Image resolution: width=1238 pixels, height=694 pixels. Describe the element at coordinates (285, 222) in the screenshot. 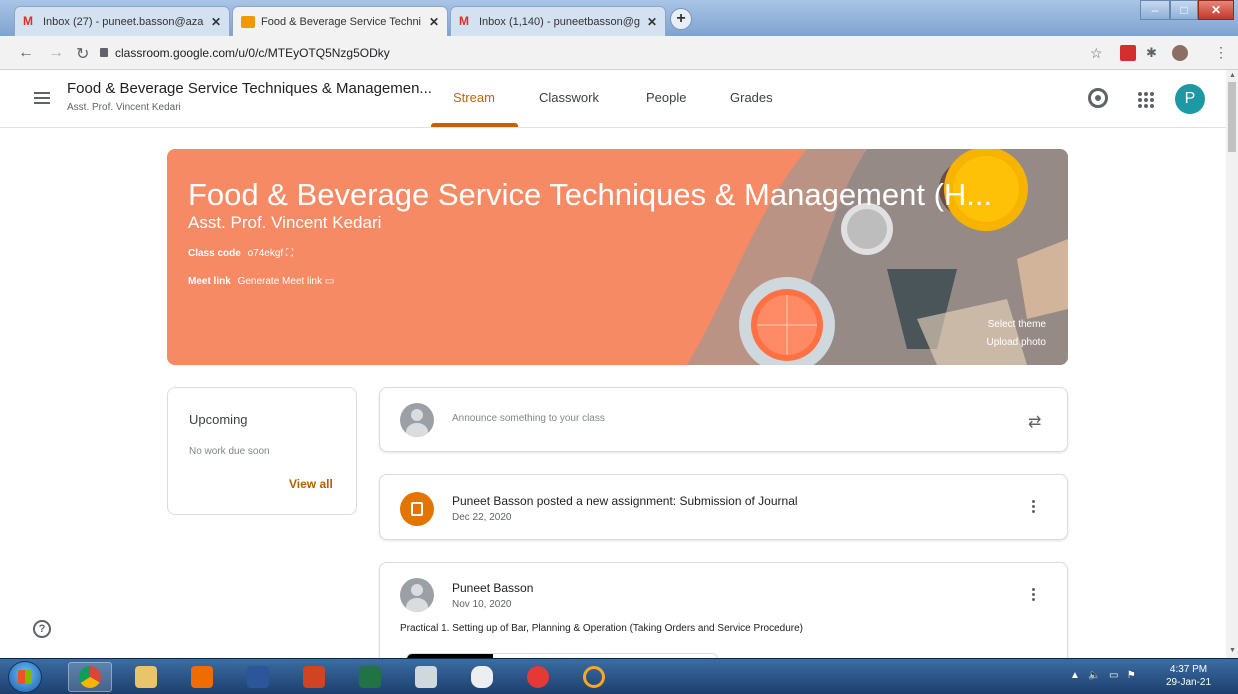

I see `banner-teacher: Asst. Prof. Vincent Kedari` at that location.